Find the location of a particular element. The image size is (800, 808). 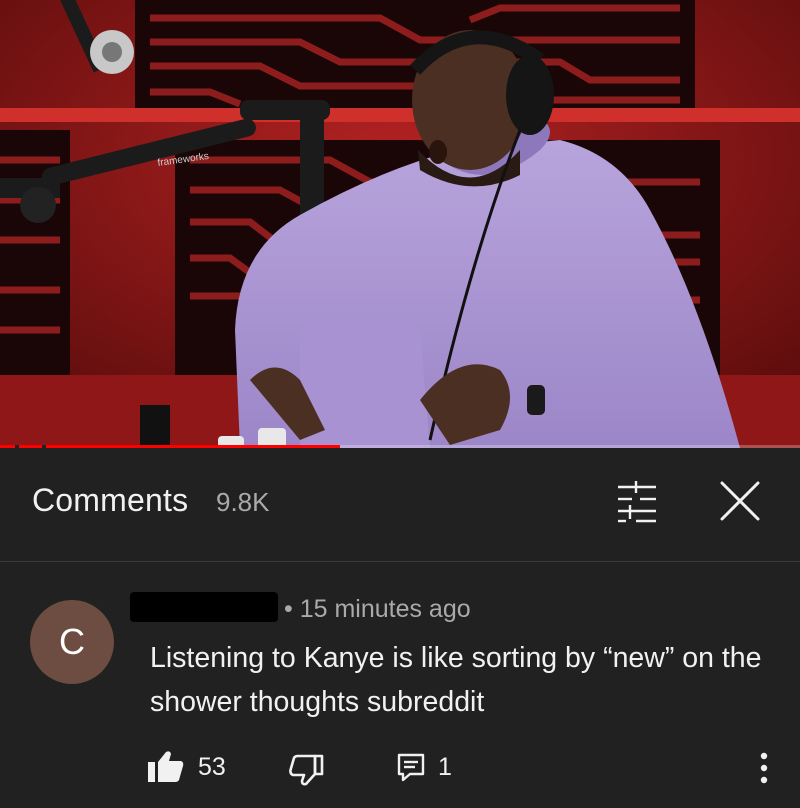

sort-filter-button is located at coordinates (637, 502).